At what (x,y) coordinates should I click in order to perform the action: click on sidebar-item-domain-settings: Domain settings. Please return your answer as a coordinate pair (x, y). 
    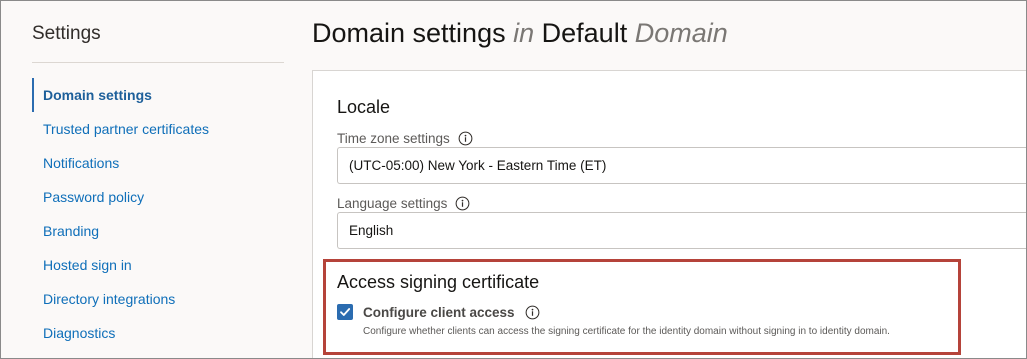
    Looking at the image, I should click on (158, 95).